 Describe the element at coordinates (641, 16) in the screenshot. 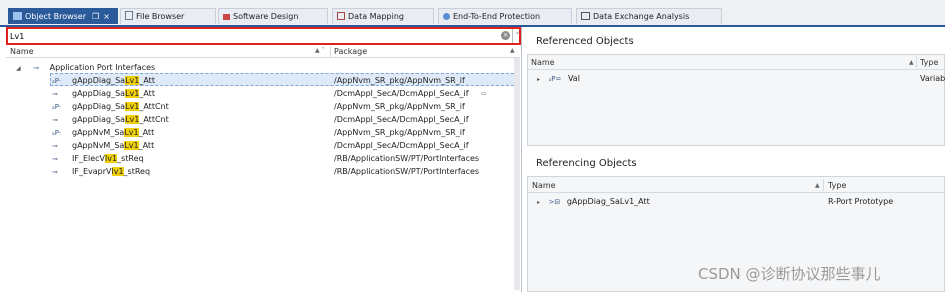

I see `tab-label: Data Exchange Analysis` at that location.